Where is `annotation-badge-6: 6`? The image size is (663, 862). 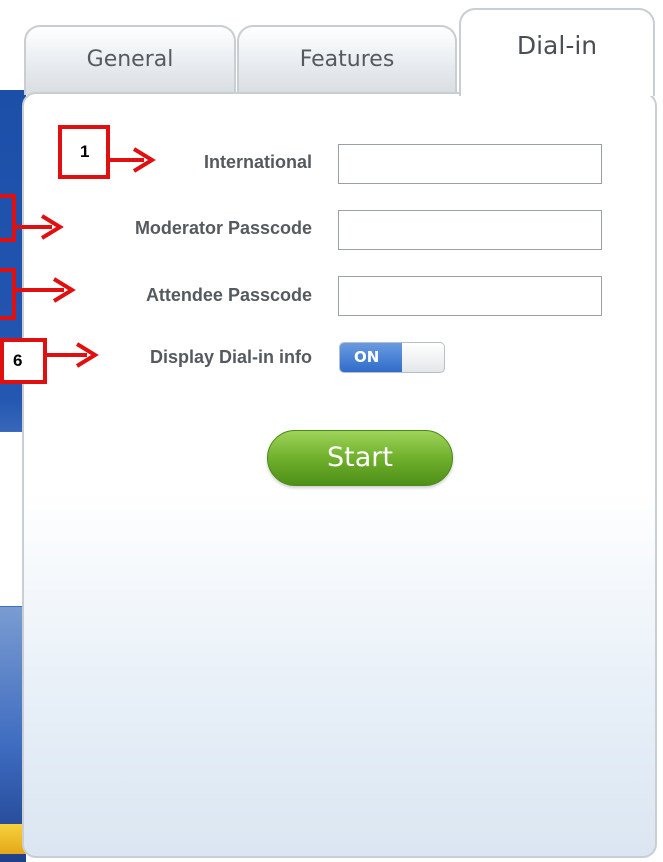 annotation-badge-6: 6 is located at coordinates (23, 361).